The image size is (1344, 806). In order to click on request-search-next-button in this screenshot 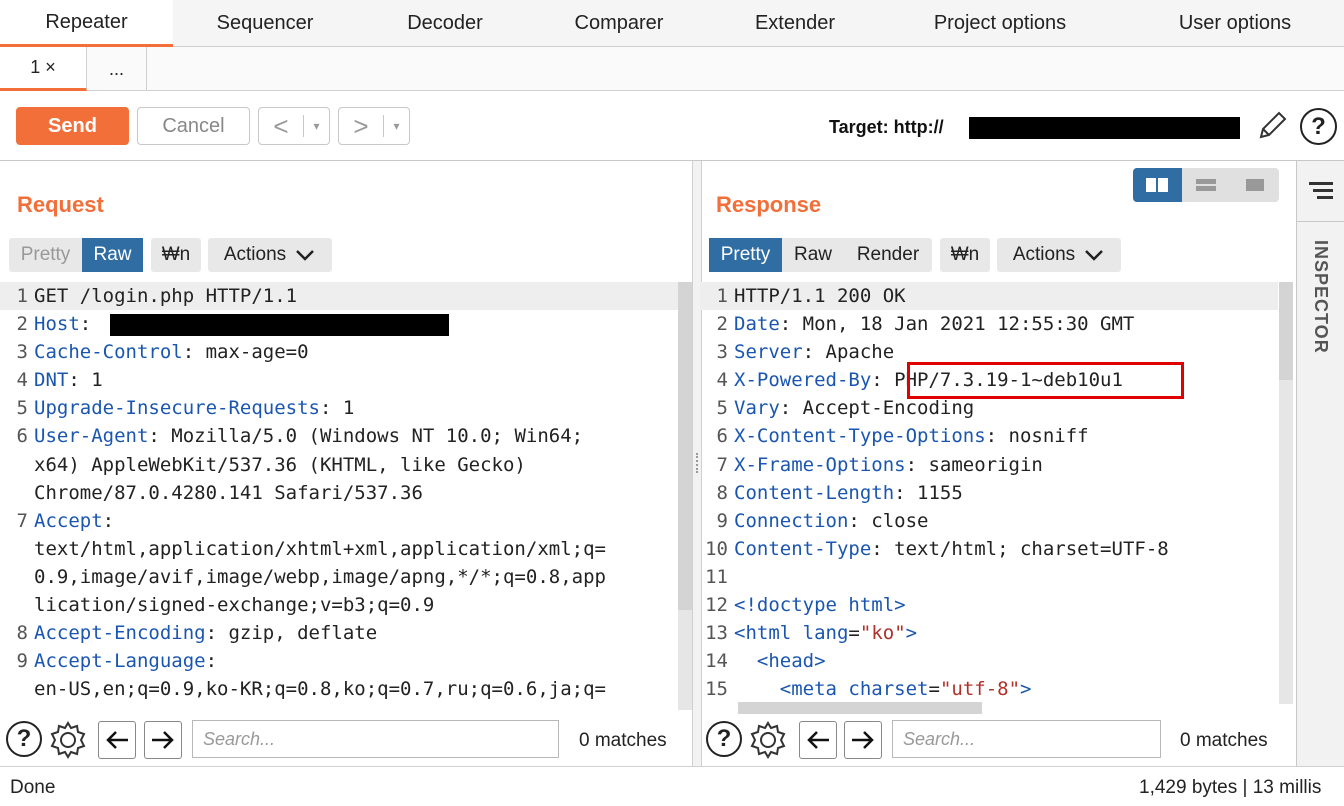, I will do `click(163, 740)`.